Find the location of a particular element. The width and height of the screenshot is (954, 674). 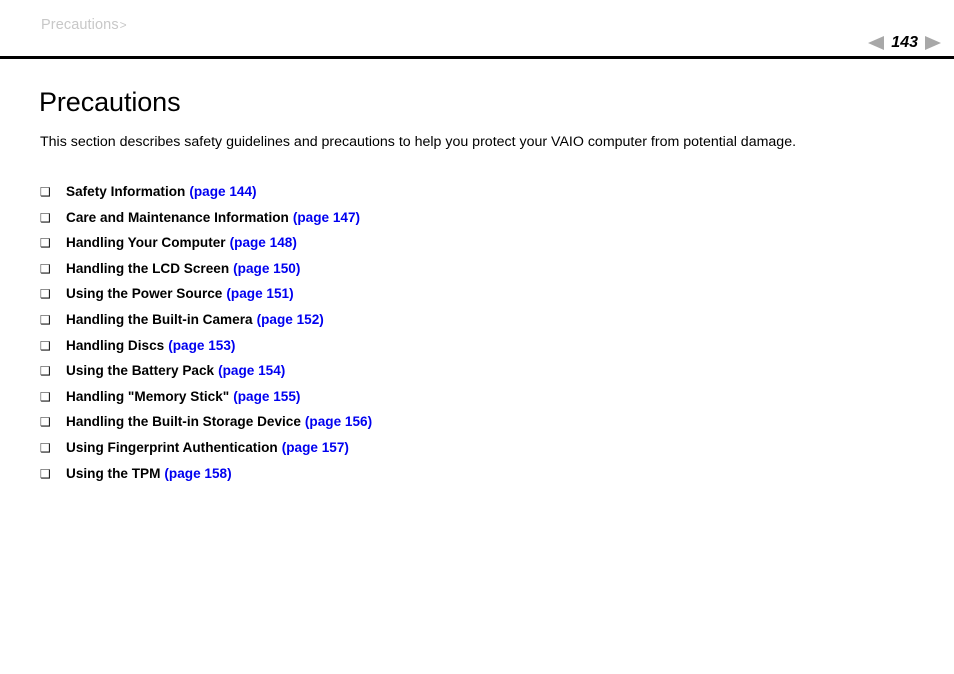

list-item: ❑ Using the Power Source (page 151) is located at coordinates (206, 299).